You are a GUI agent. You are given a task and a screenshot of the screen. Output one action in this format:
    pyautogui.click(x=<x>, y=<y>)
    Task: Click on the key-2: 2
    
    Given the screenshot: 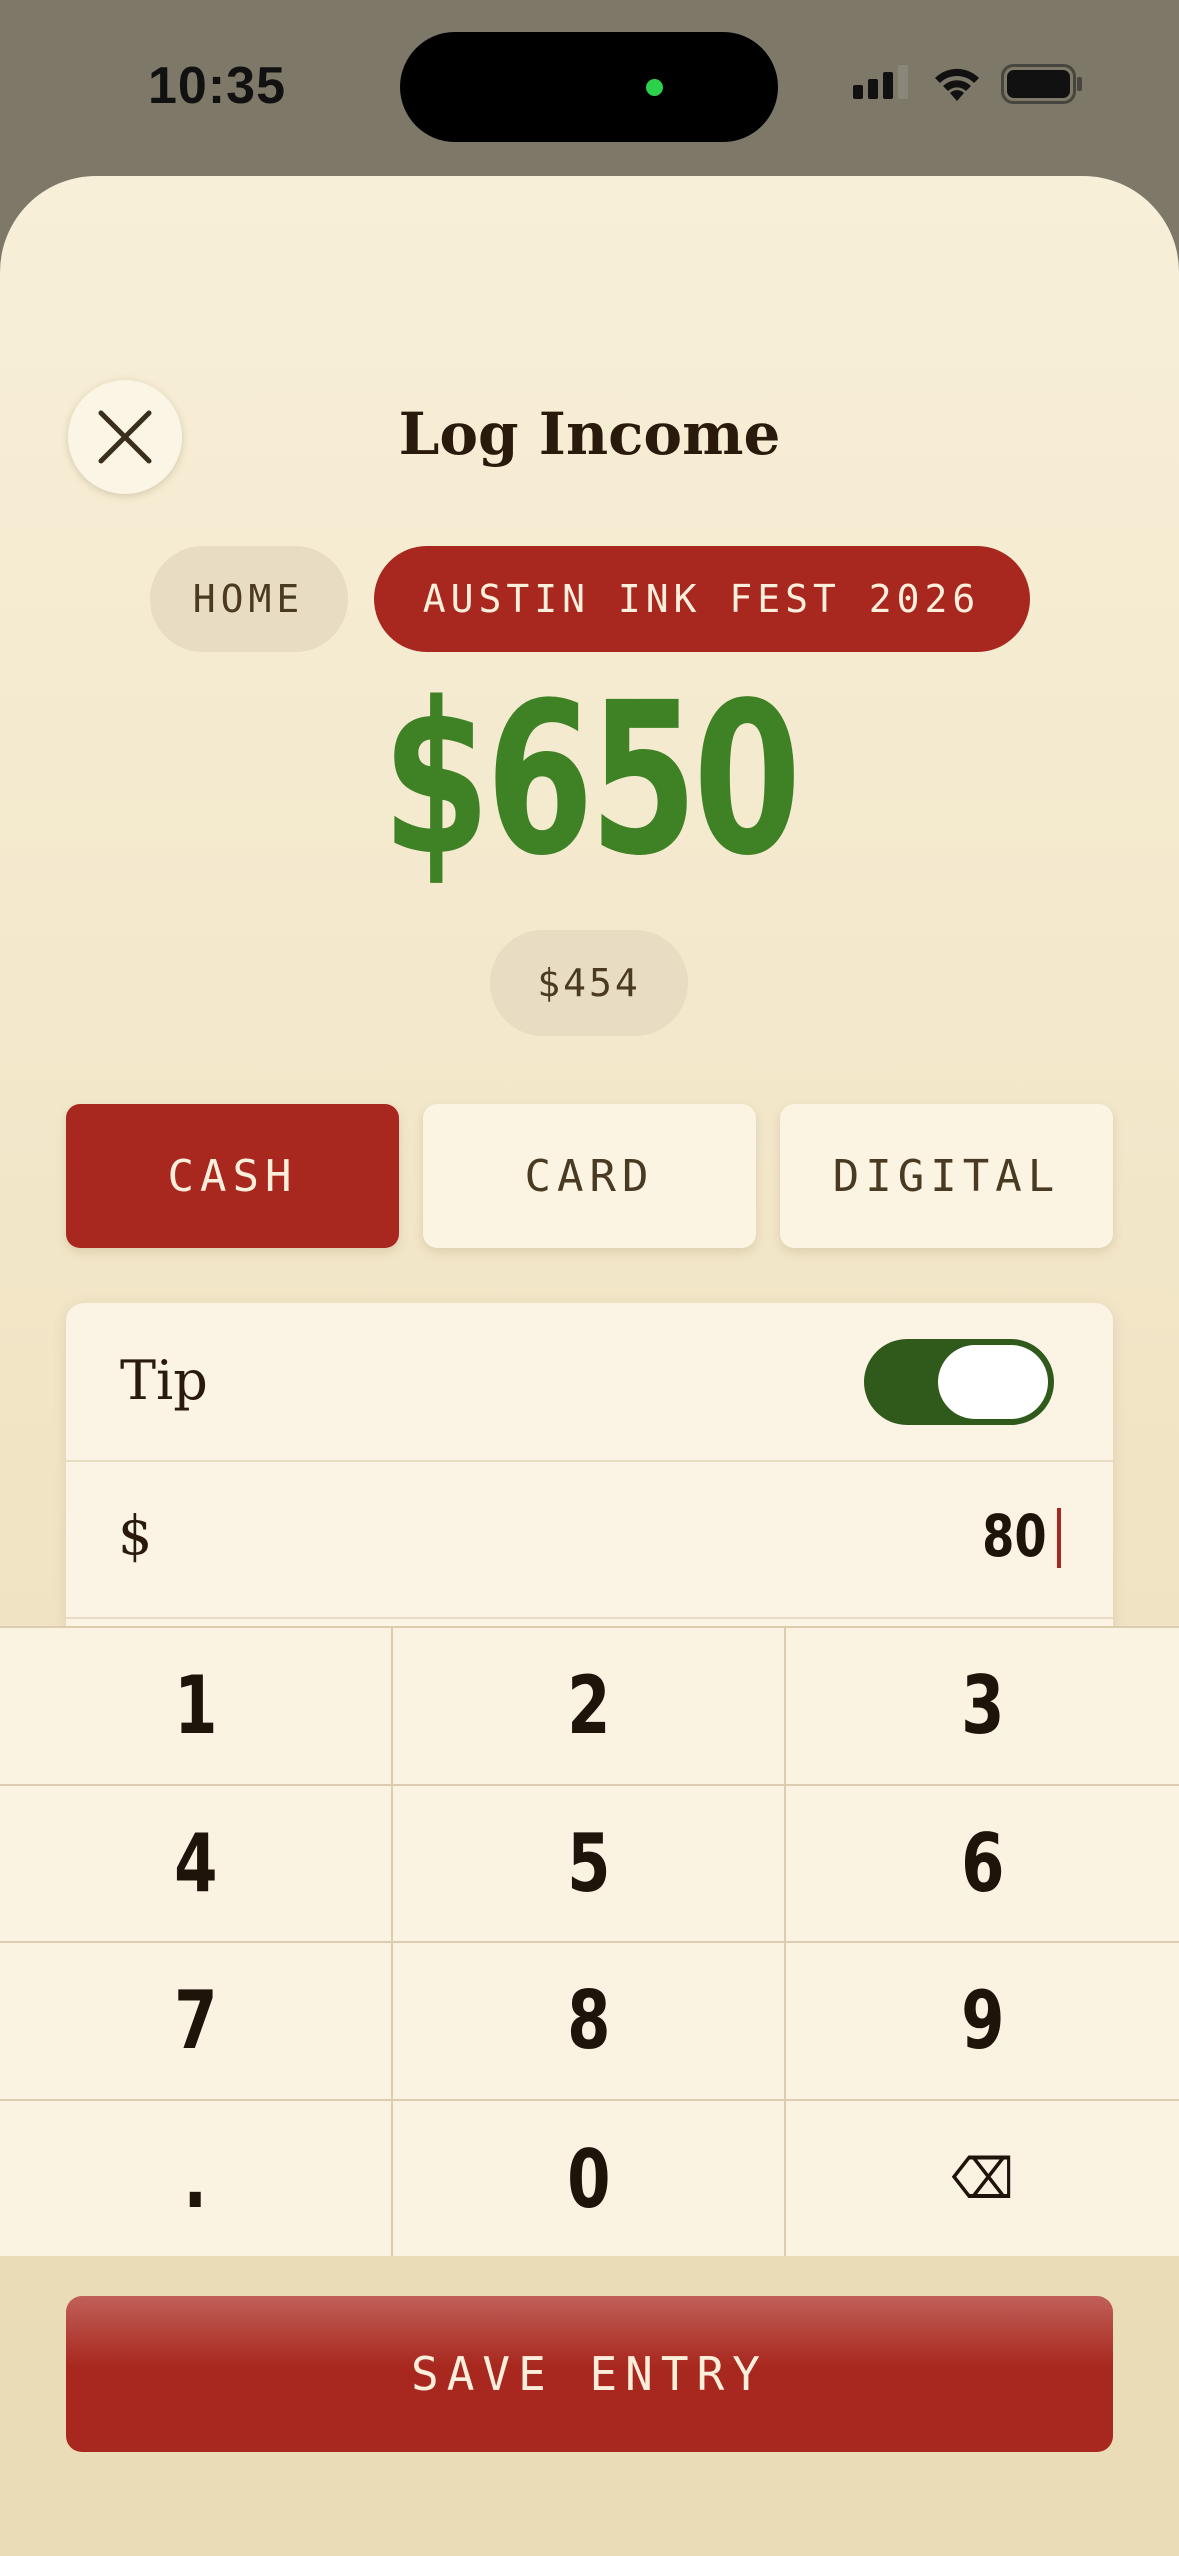 What is the action you would take?
    pyautogui.click(x=589, y=1707)
    